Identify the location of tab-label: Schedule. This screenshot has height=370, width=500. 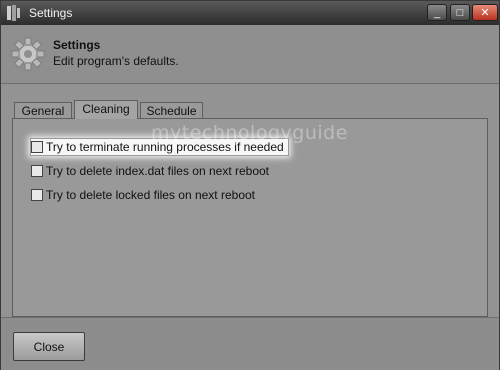
(171, 111).